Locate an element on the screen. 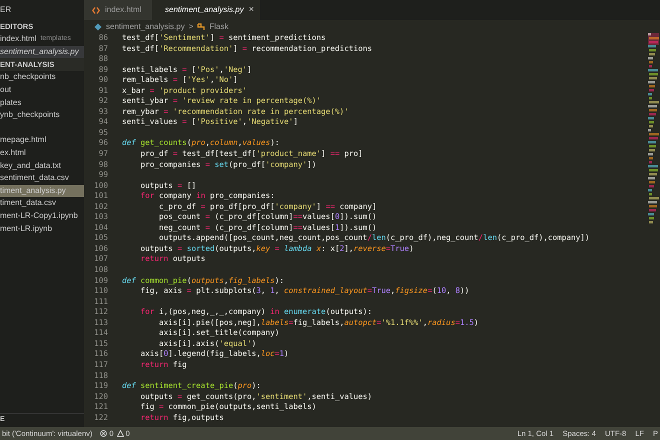 This screenshot has height=440, width=660. symbol-icon is located at coordinates (201, 26).